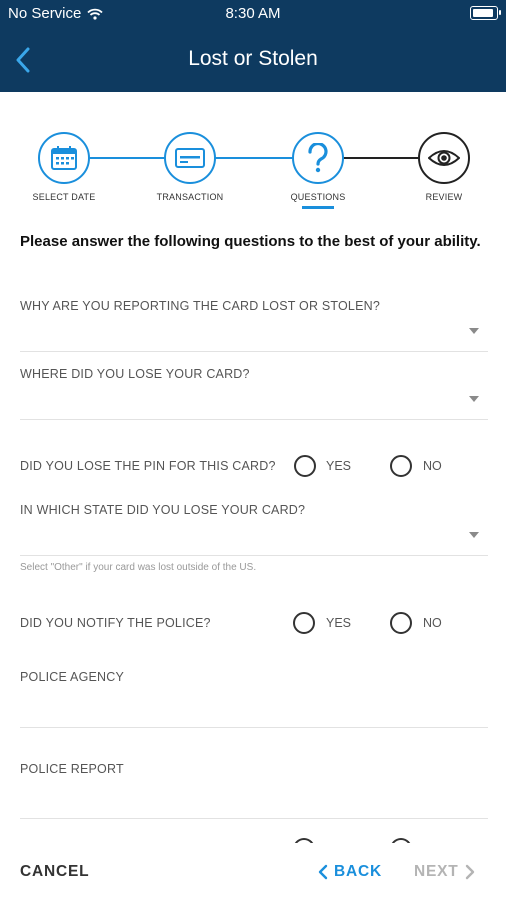 This screenshot has height=900, width=506. Describe the element at coordinates (254, 351) in the screenshot. I see `reason-field-underline` at that location.